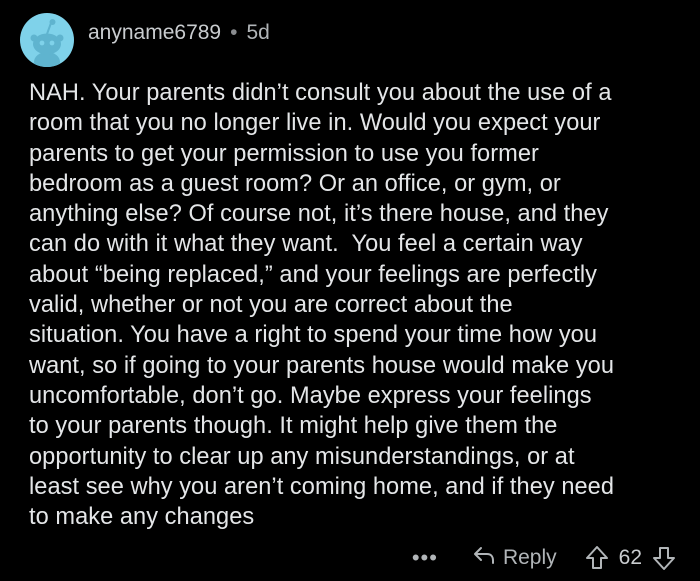  I want to click on author-username: anyname6789, so click(154, 33).